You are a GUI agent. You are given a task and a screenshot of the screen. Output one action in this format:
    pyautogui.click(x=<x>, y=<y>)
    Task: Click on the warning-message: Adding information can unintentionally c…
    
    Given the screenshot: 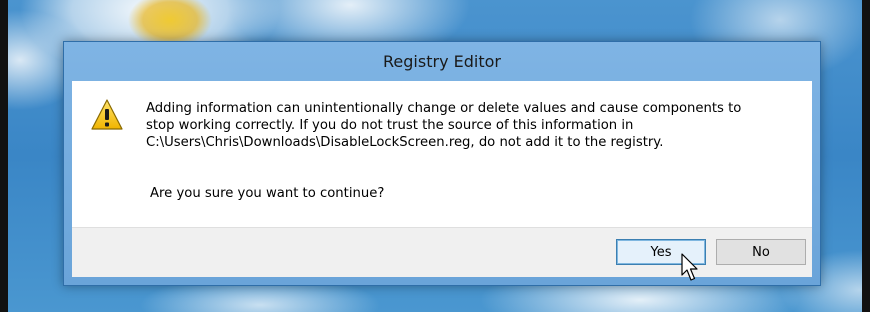 What is the action you would take?
    pyautogui.click(x=476, y=125)
    